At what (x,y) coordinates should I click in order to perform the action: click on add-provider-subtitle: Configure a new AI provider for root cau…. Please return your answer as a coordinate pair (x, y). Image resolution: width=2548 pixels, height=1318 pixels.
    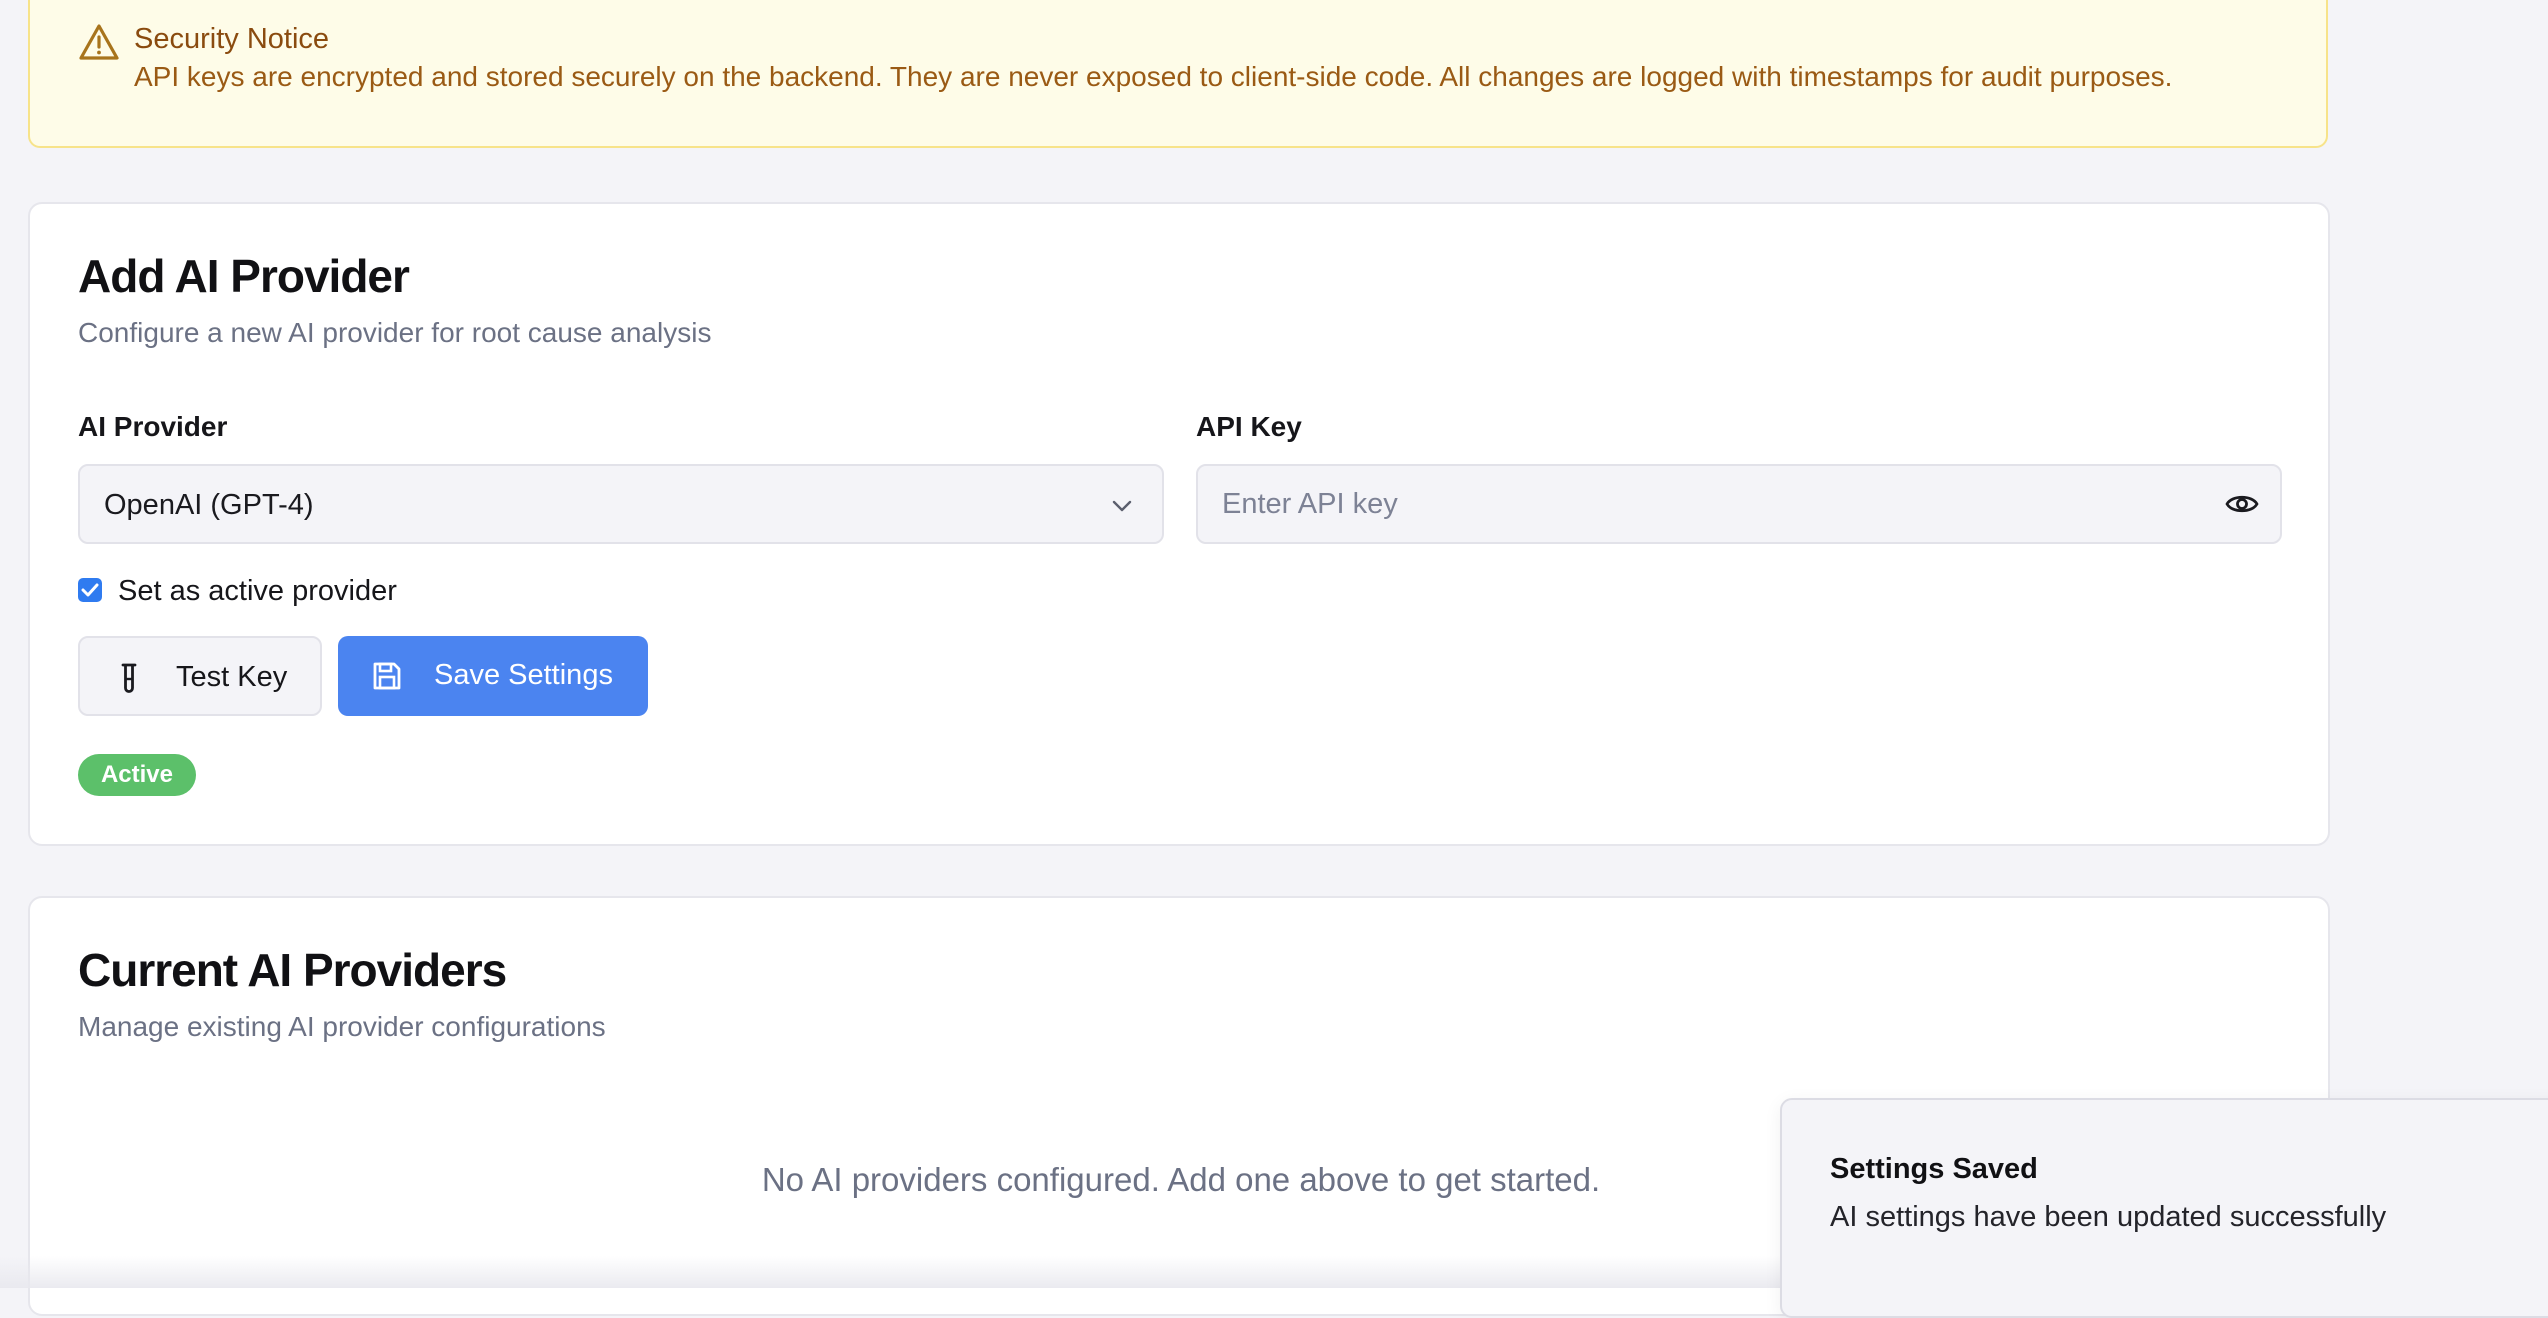
    Looking at the image, I should click on (395, 332).